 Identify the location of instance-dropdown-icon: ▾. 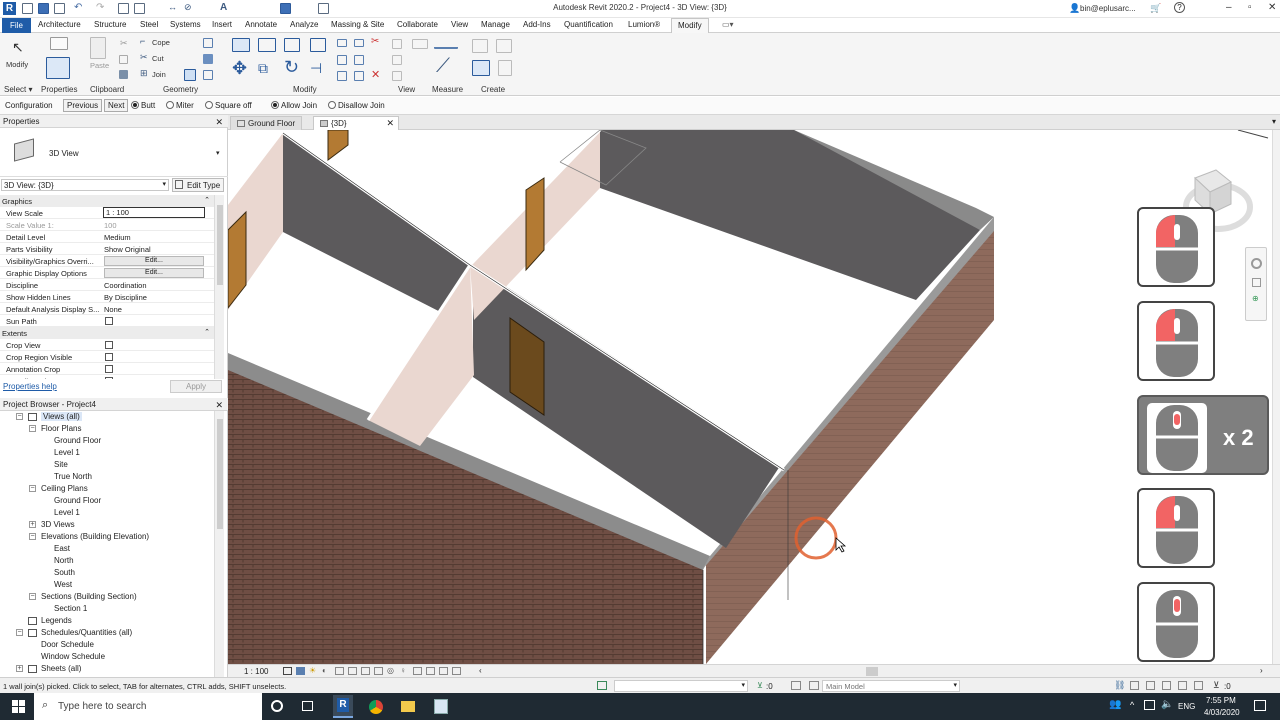
(164, 184).